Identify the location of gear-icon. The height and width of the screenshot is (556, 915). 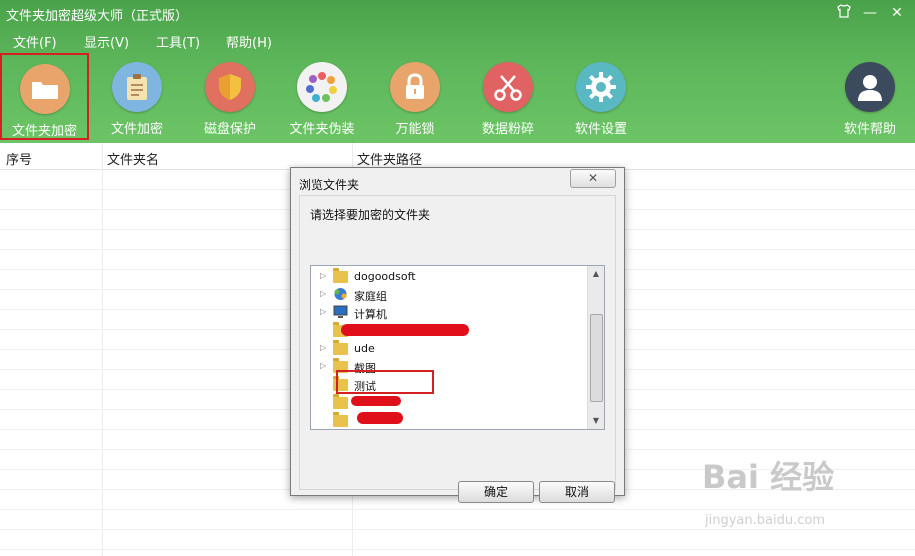
(601, 87).